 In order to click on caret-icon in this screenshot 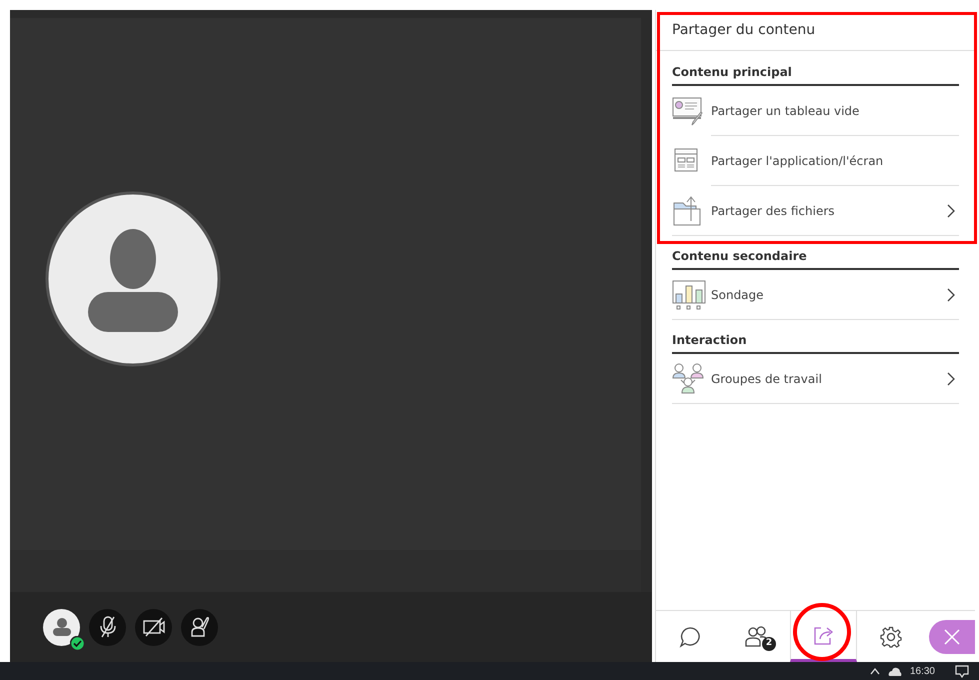, I will do `click(875, 671)`.